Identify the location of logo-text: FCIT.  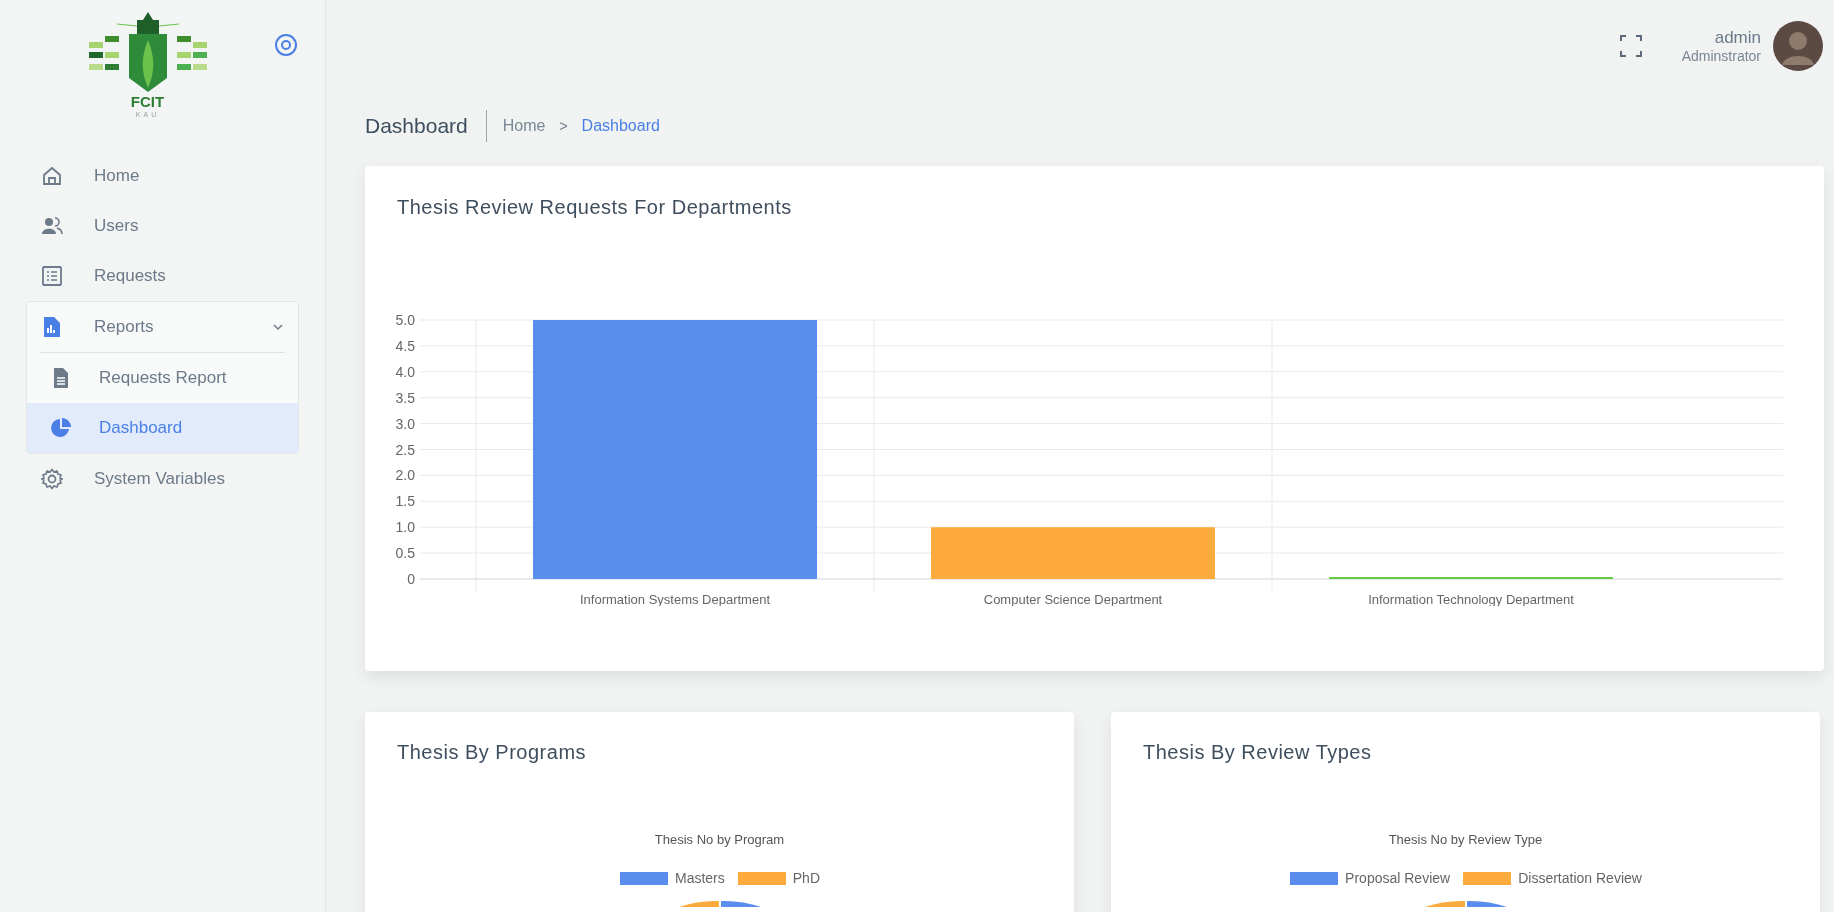
(147, 101).